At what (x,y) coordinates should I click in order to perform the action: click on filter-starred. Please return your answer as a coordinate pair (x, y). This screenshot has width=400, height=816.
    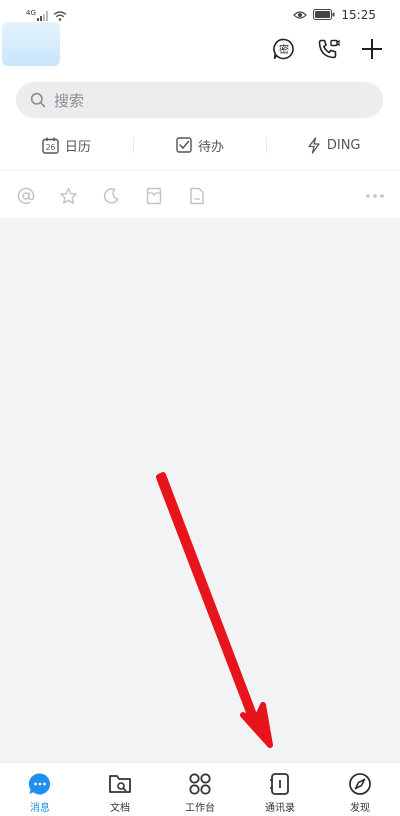
    Looking at the image, I should click on (68, 196).